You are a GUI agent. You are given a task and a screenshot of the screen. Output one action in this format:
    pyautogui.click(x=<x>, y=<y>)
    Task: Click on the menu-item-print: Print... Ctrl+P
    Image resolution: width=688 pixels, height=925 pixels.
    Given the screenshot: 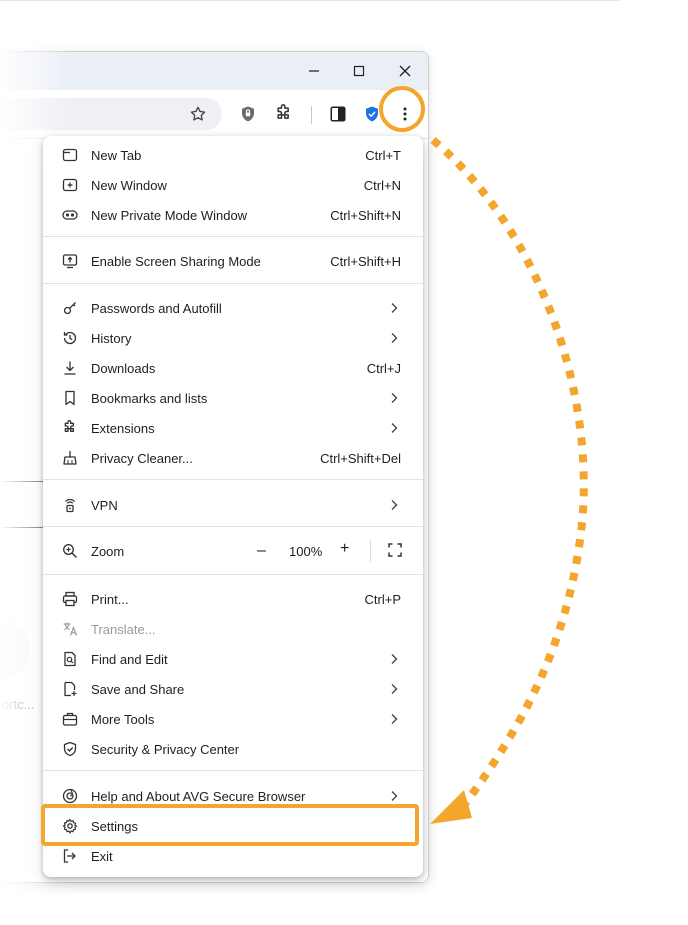 What is the action you would take?
    pyautogui.click(x=233, y=599)
    